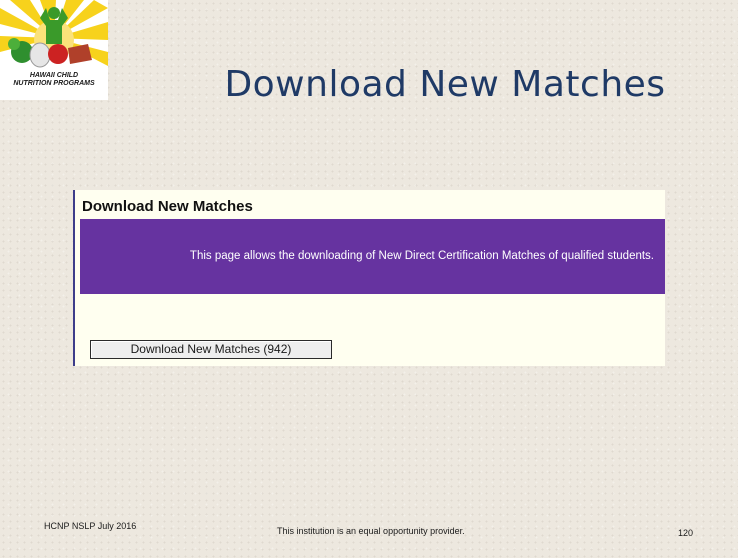 Image resolution: width=738 pixels, height=558 pixels. What do you see at coordinates (54, 75) in the screenshot?
I see `logo-line-1: HAWAII CHILD` at bounding box center [54, 75].